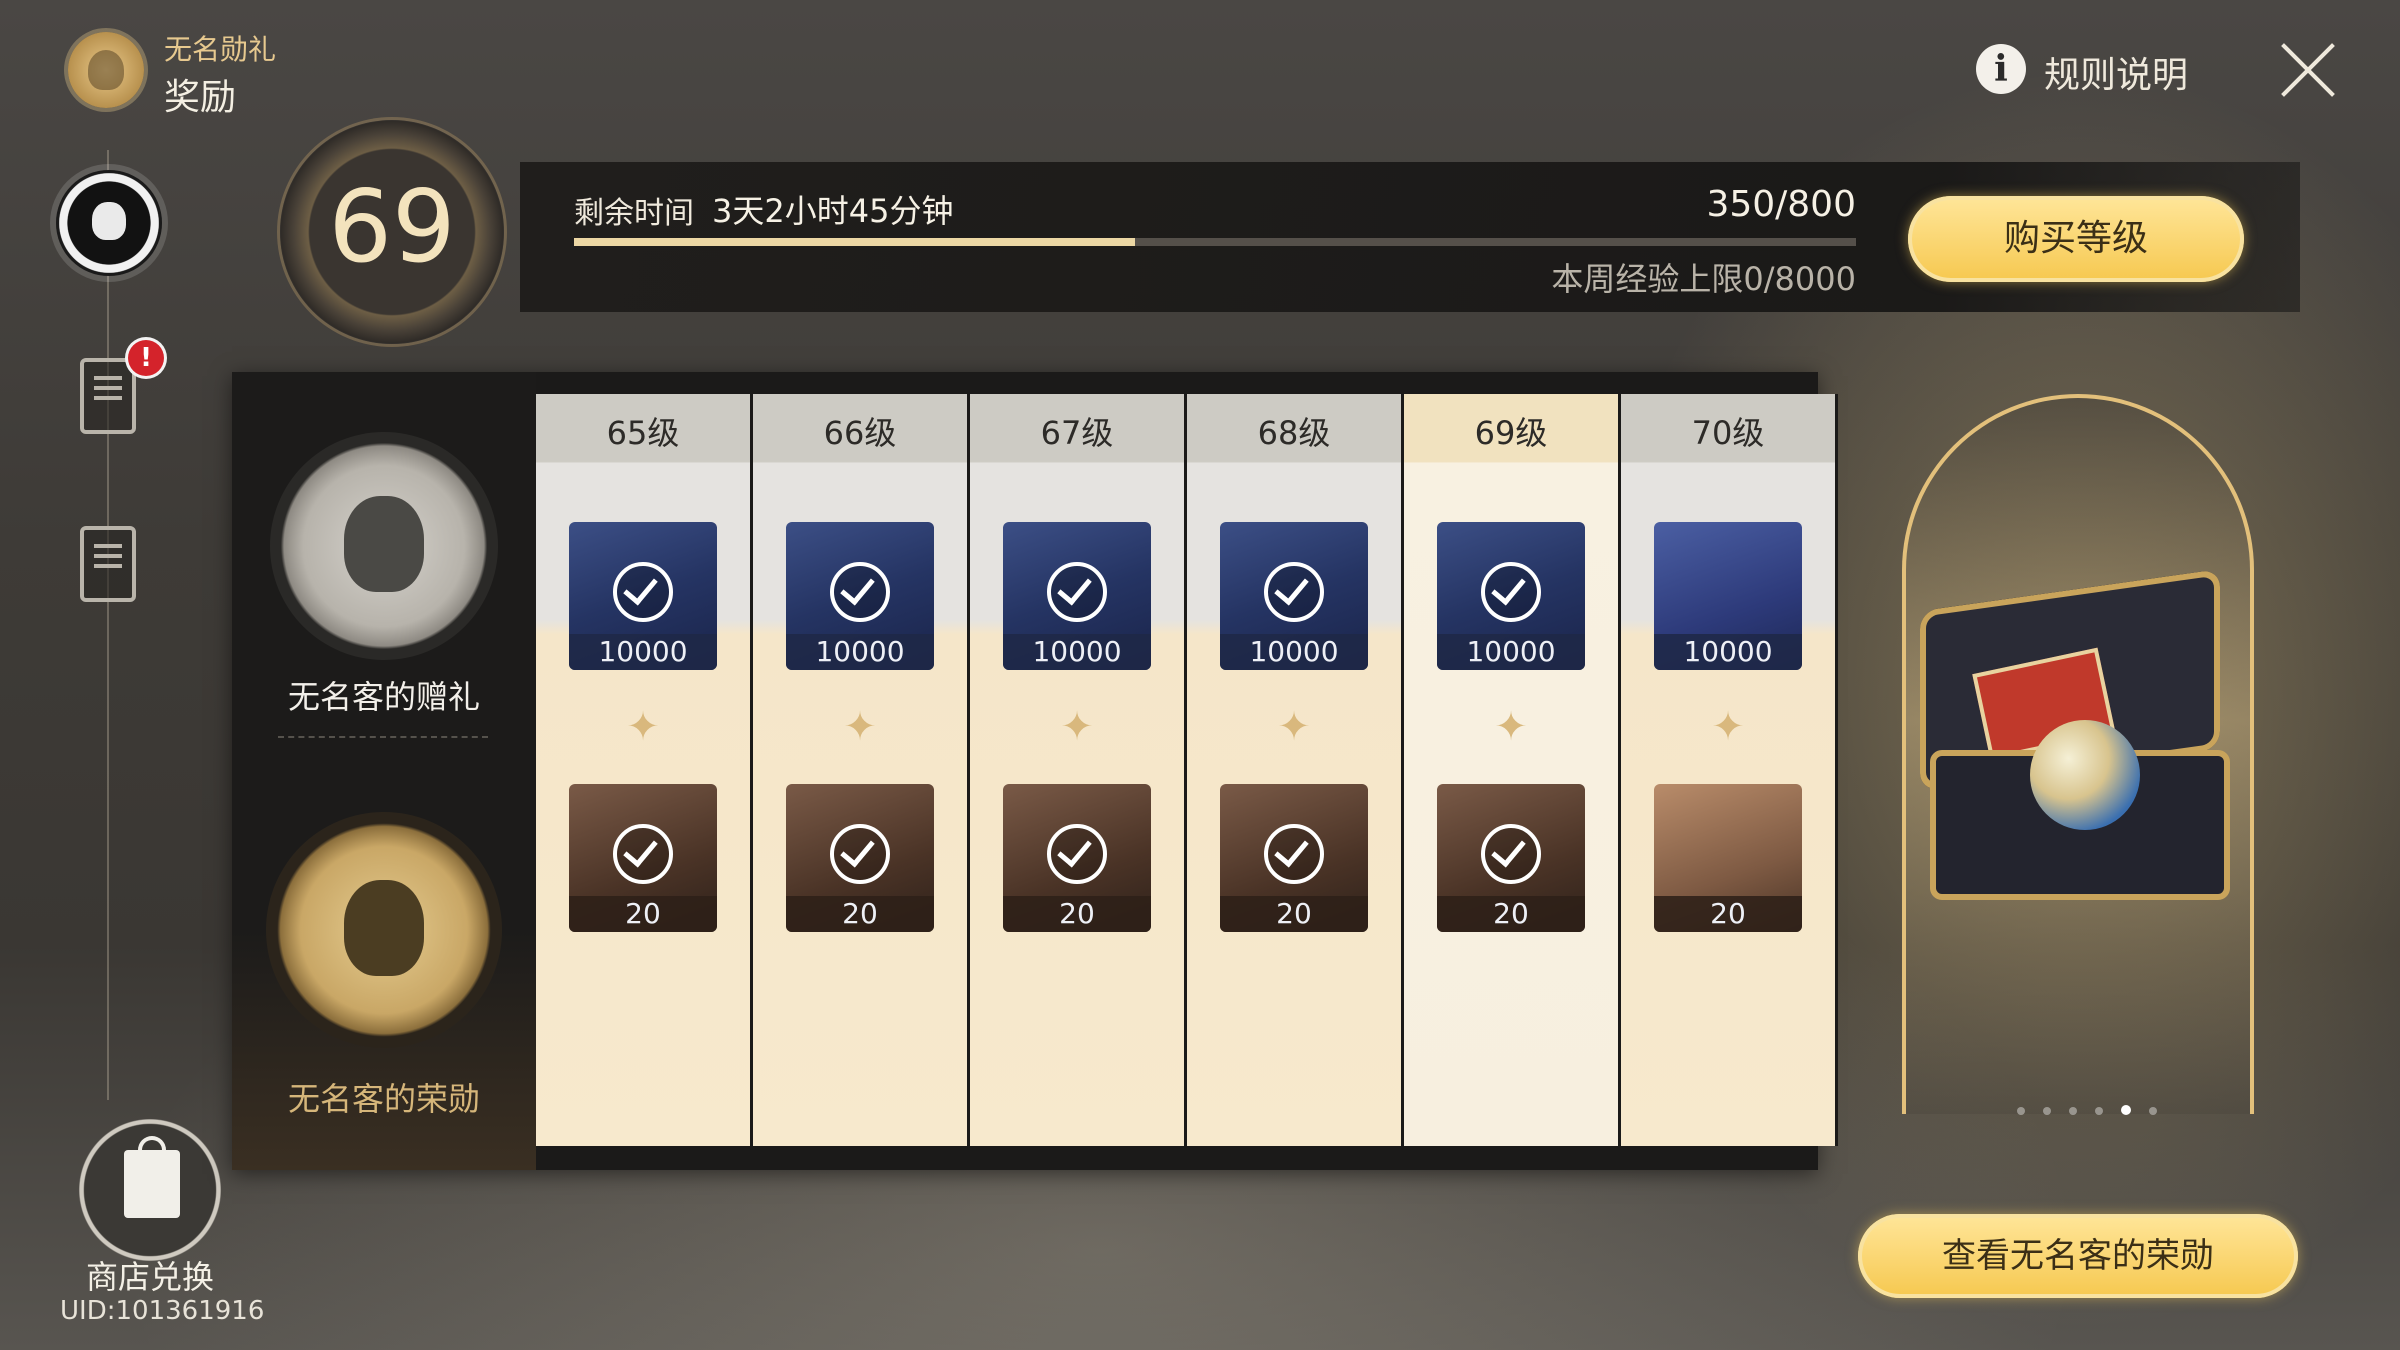  What do you see at coordinates (634, 213) in the screenshot?
I see `time-remaining-label: 剩余时间` at bounding box center [634, 213].